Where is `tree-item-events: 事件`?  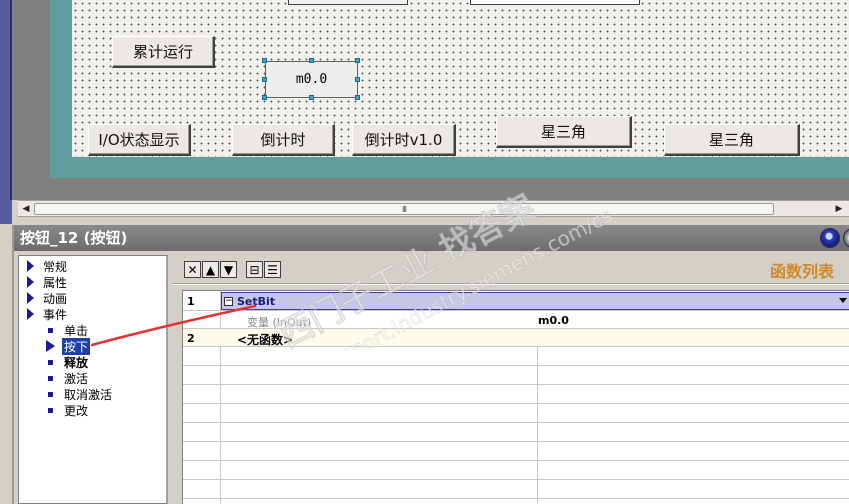 tree-item-events: 事件 is located at coordinates (43, 314).